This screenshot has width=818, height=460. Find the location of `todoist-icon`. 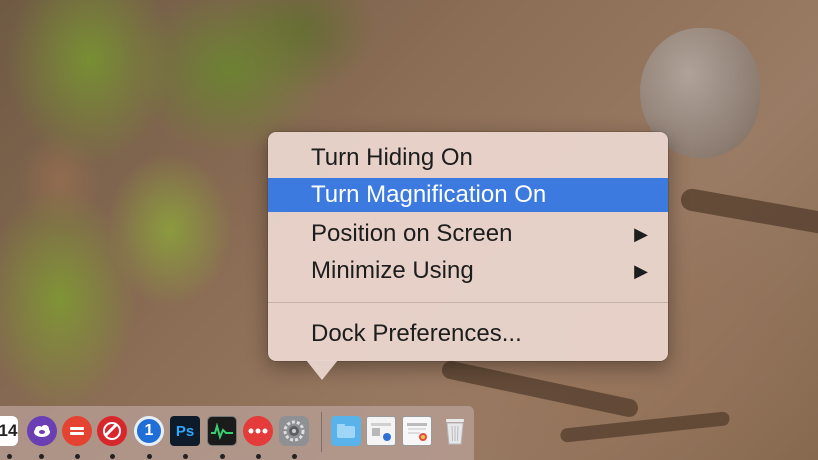

todoist-icon is located at coordinates (77, 431).